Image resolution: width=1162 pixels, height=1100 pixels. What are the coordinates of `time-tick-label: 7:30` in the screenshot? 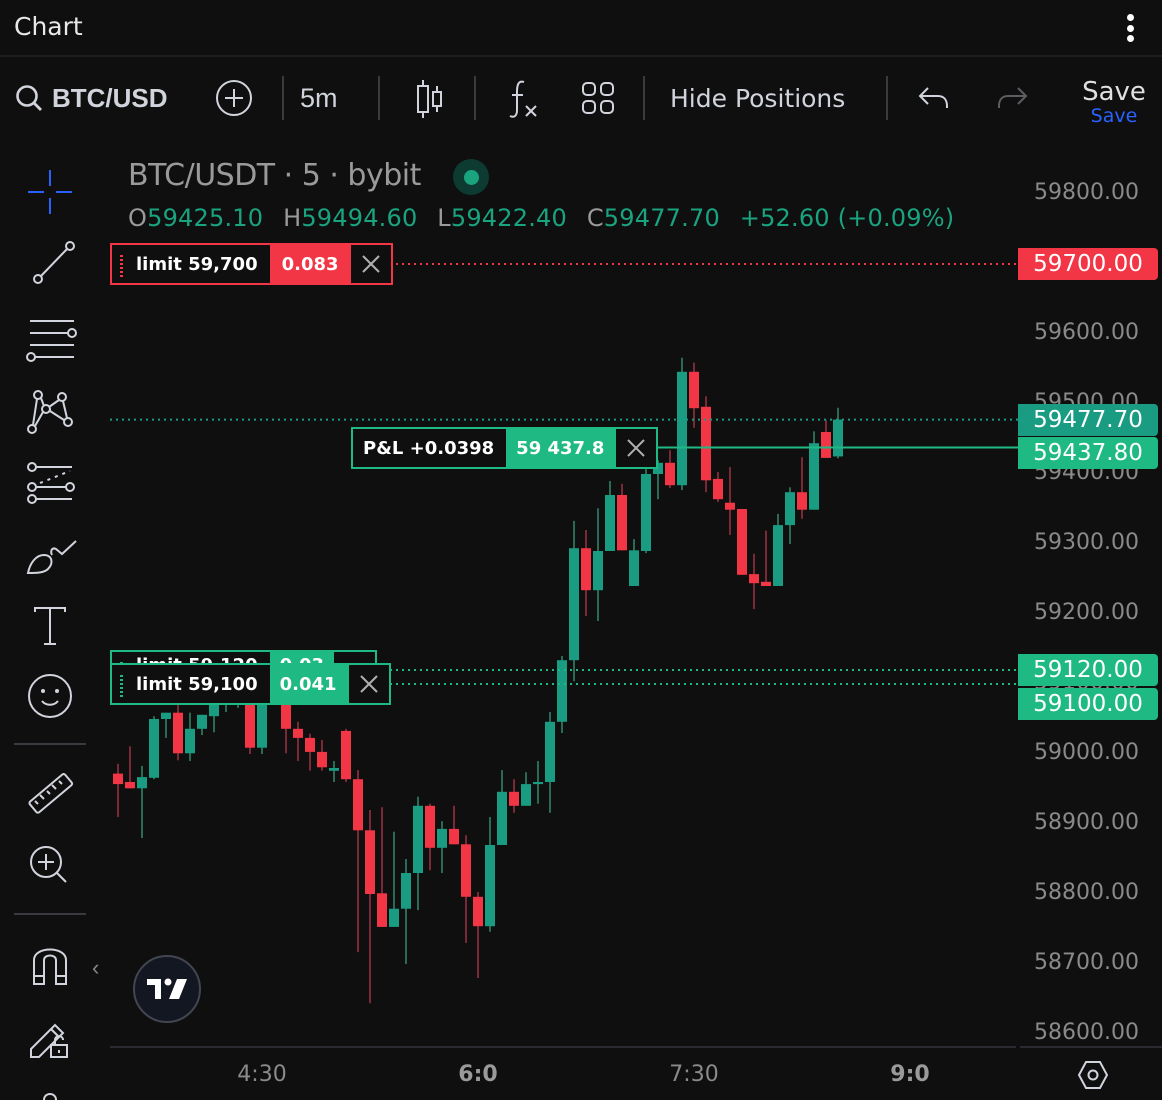 It's located at (694, 1074).